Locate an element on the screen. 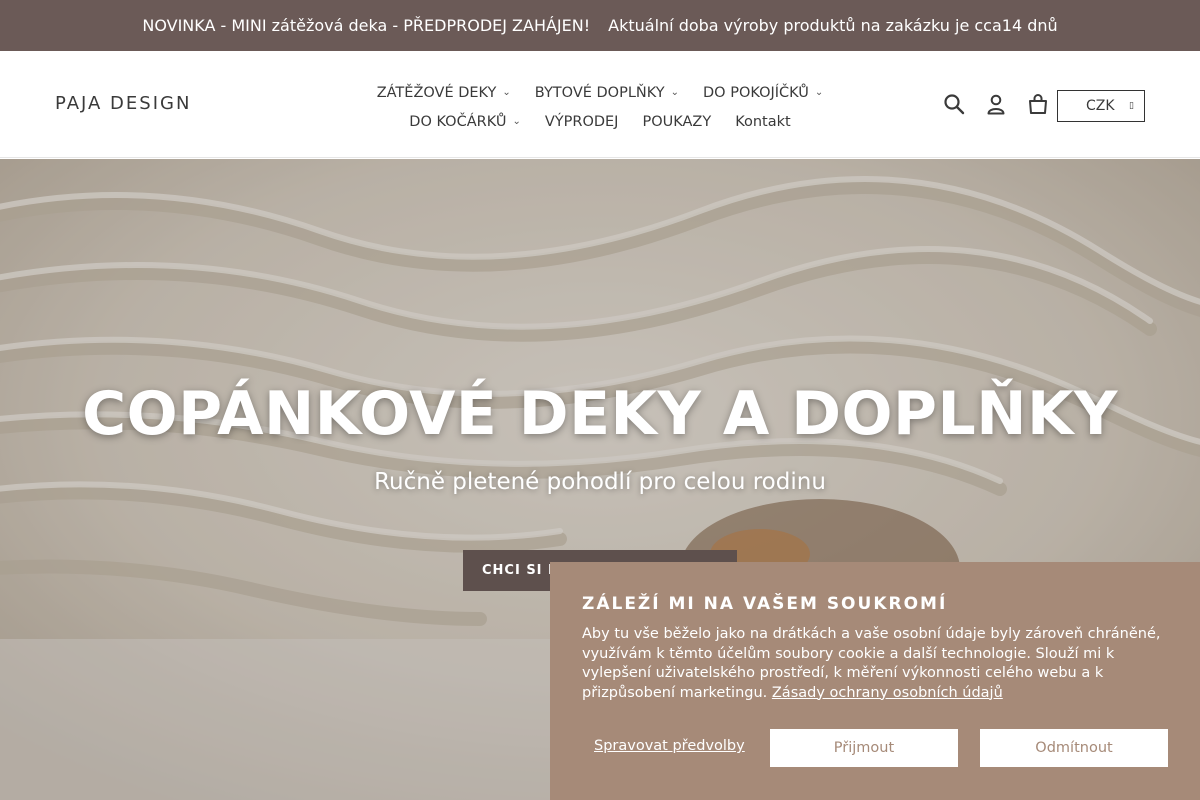 This screenshot has width=1200, height=800. currency-value: CZK is located at coordinates (1100, 106).